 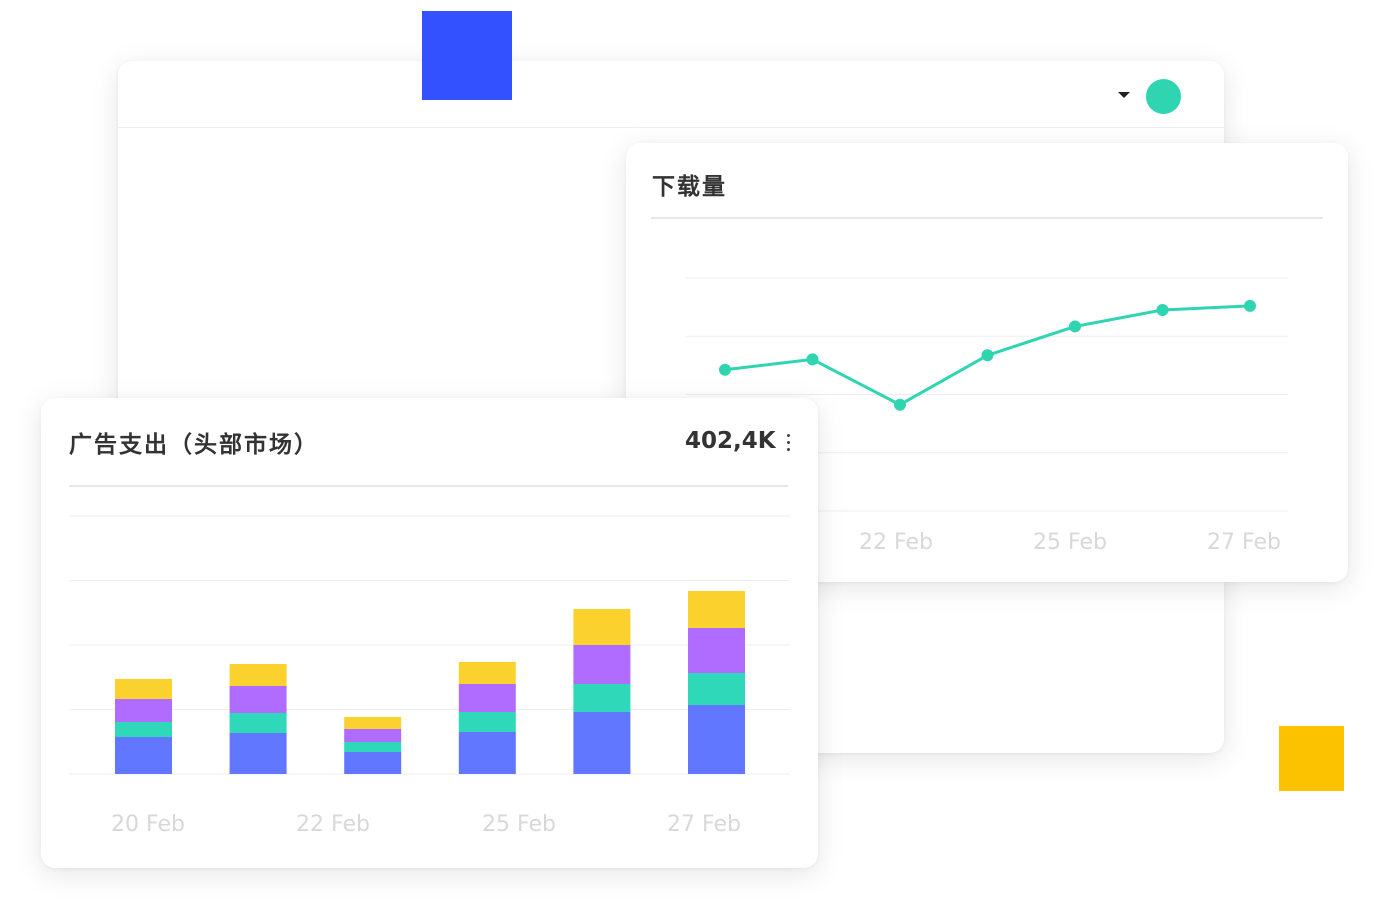 I want to click on decorative-blue-square, so click(x=467, y=55).